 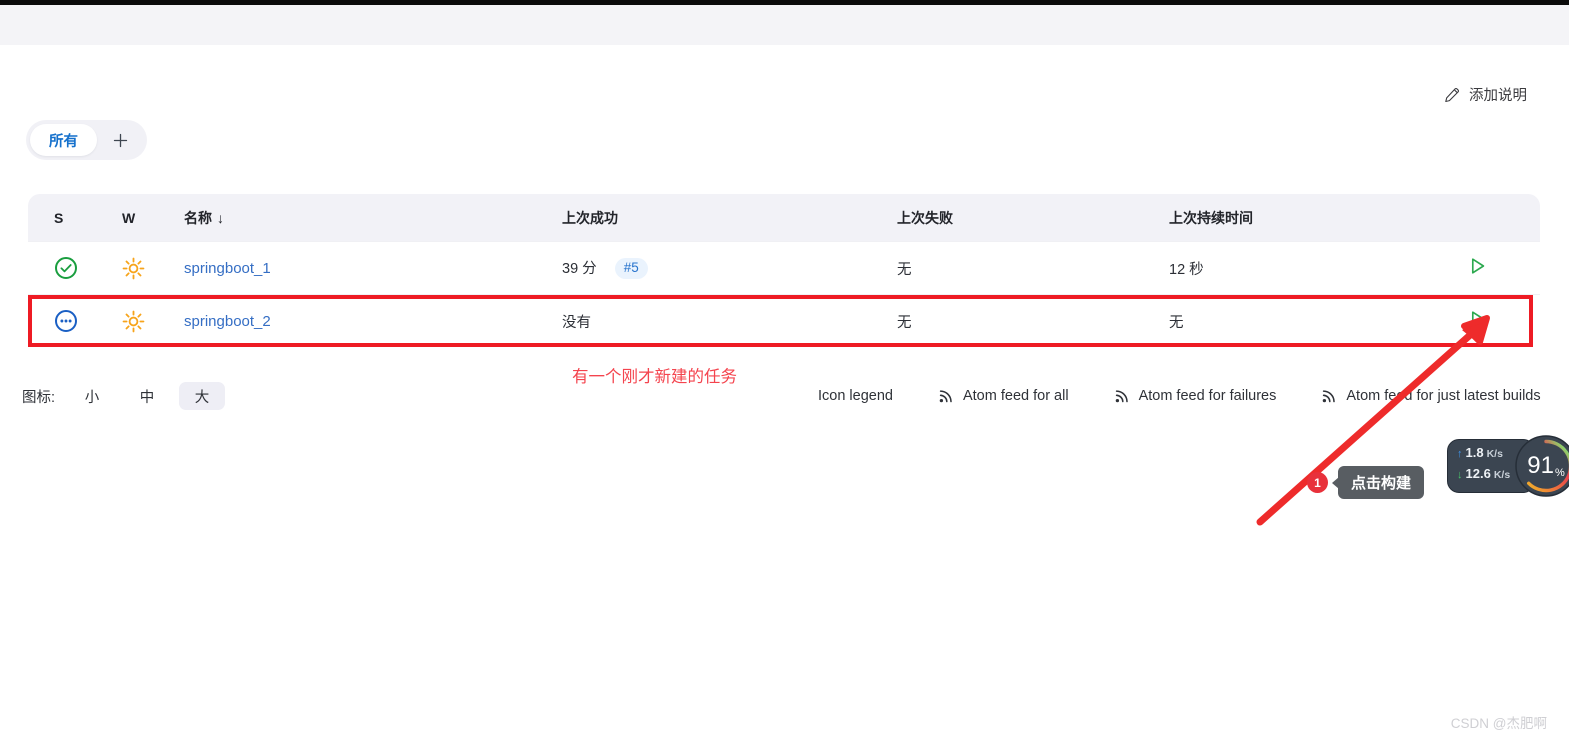 I want to click on status-pending-dots-icon, so click(x=88, y=321).